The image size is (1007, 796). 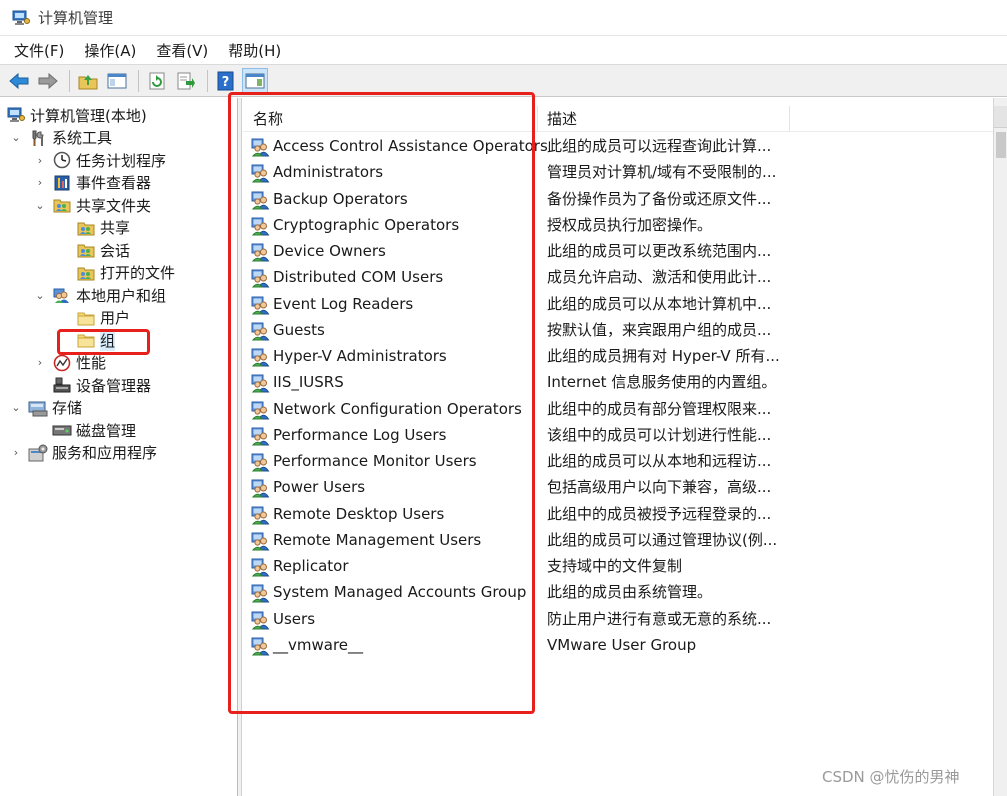 What do you see at coordinates (182, 50) in the screenshot?
I see `menu-view: 查看(V)` at bounding box center [182, 50].